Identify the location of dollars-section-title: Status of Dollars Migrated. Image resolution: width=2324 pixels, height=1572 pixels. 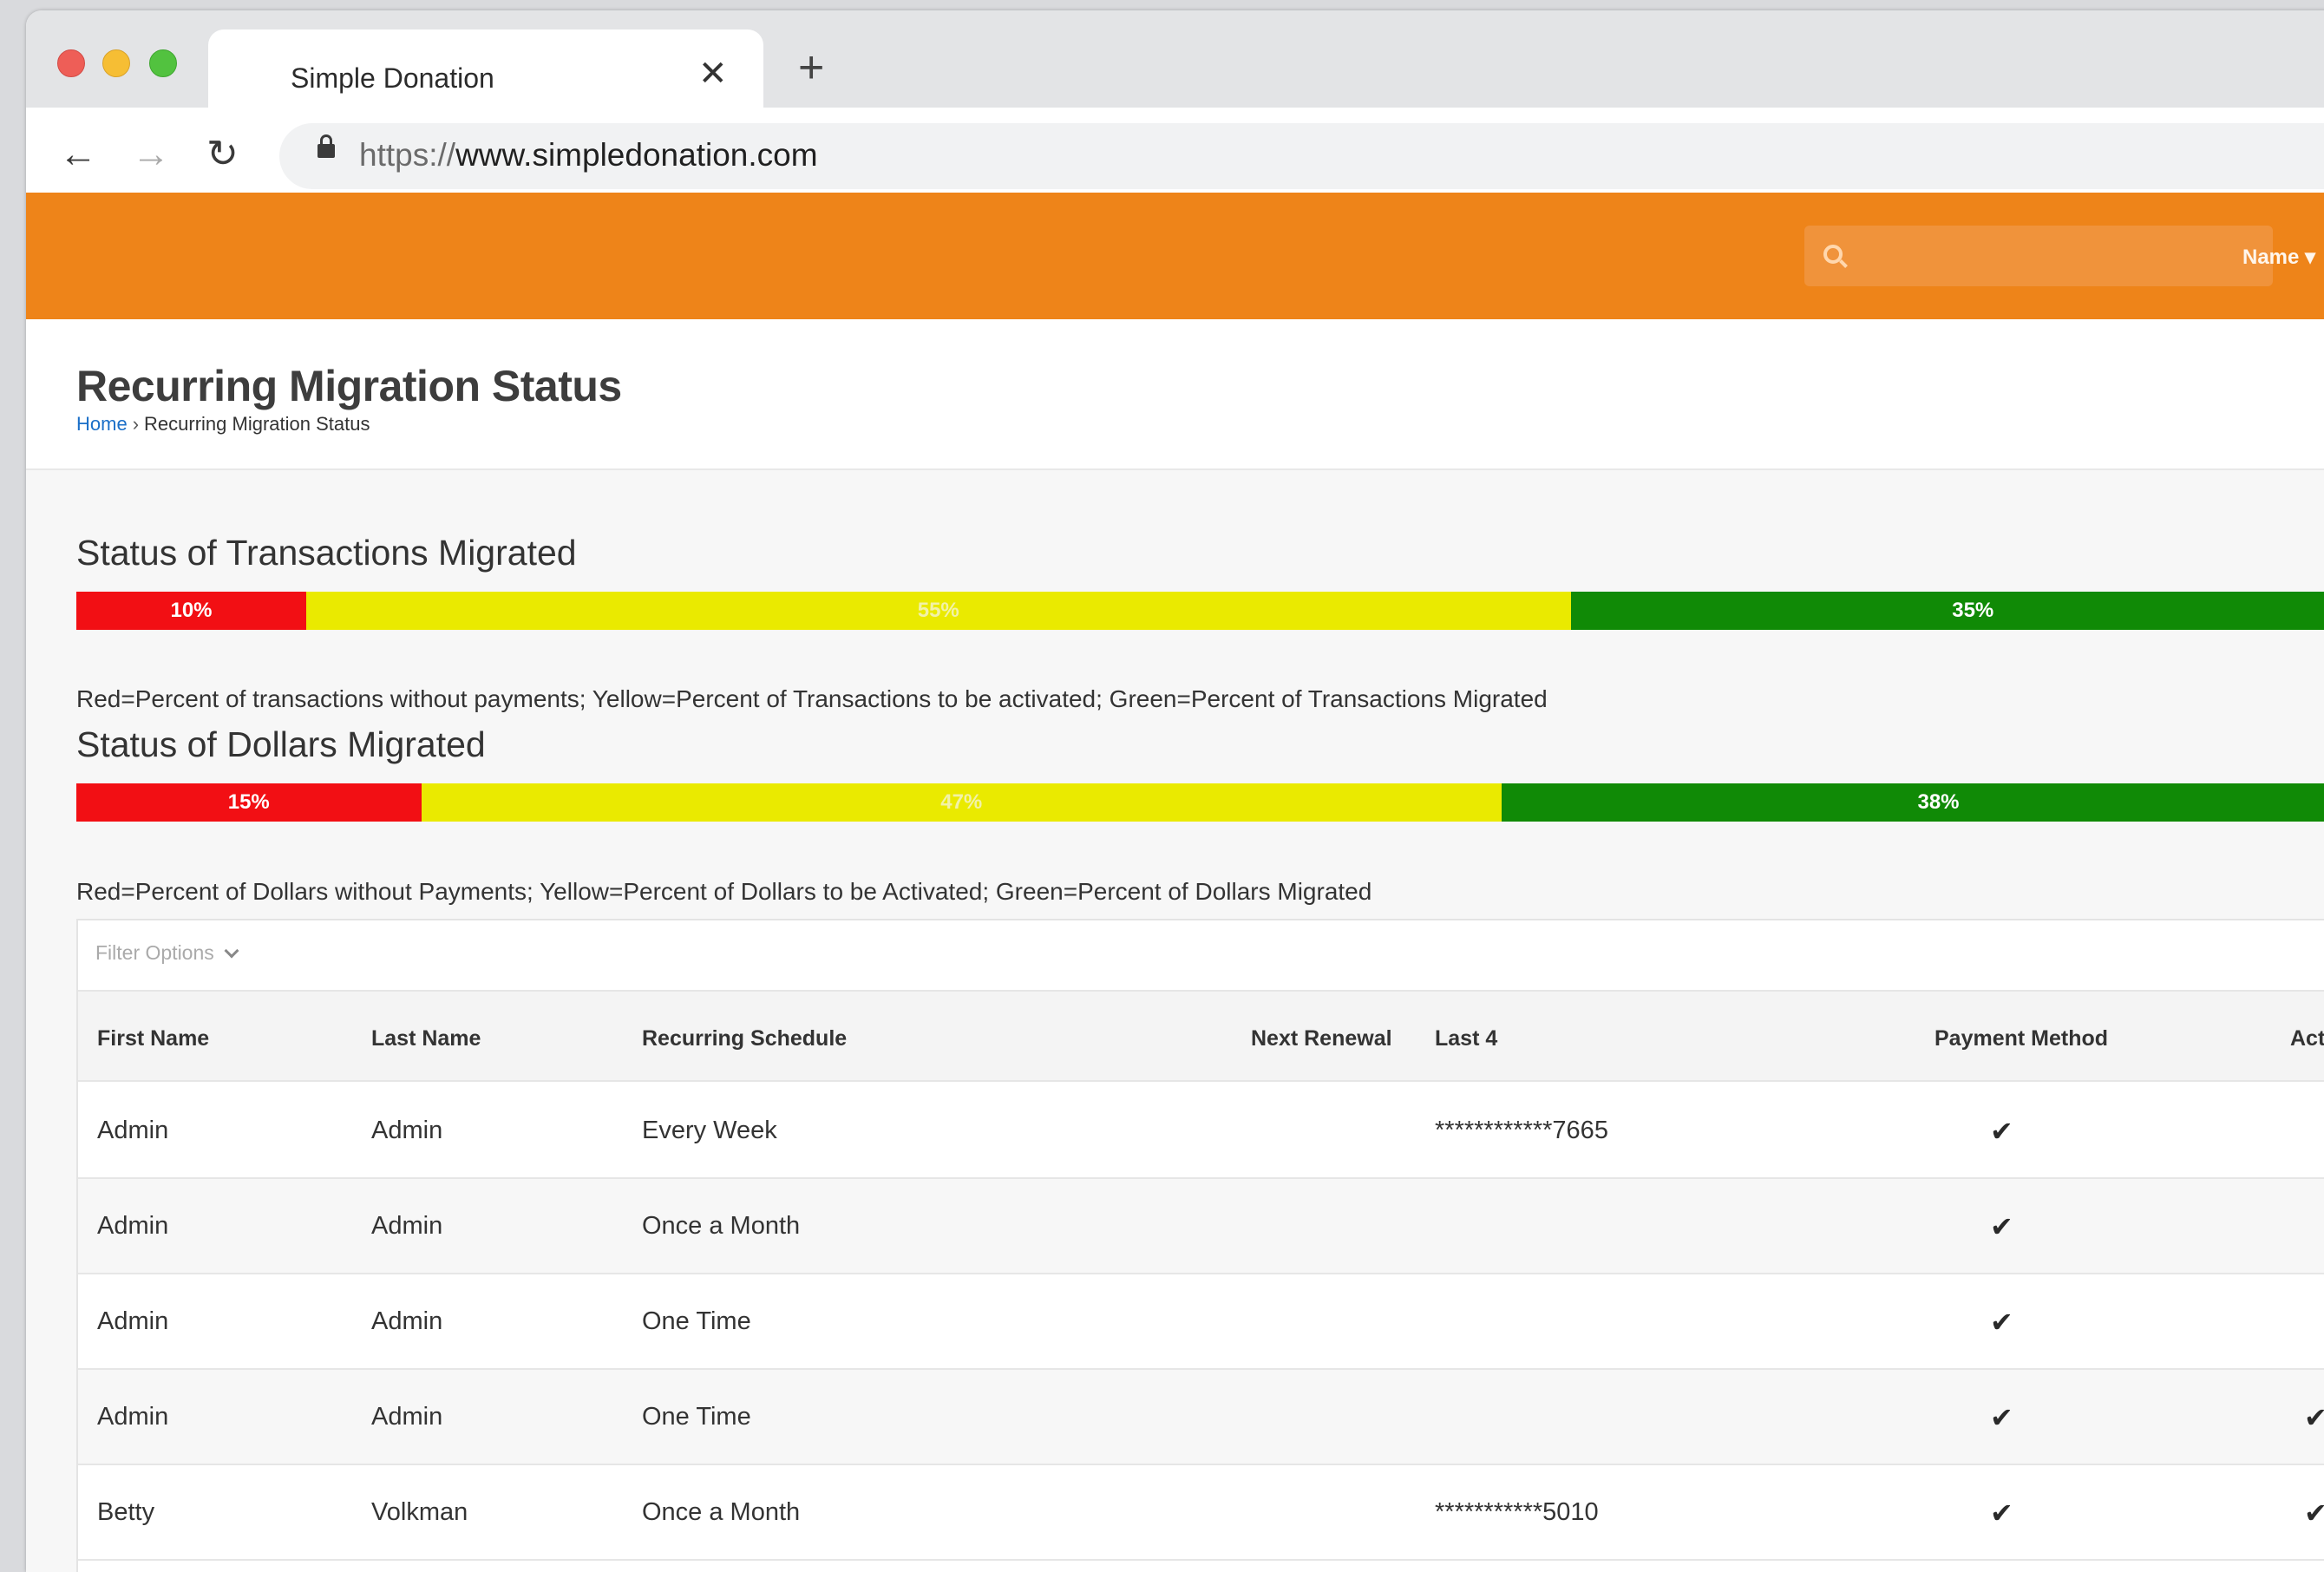
(281, 745).